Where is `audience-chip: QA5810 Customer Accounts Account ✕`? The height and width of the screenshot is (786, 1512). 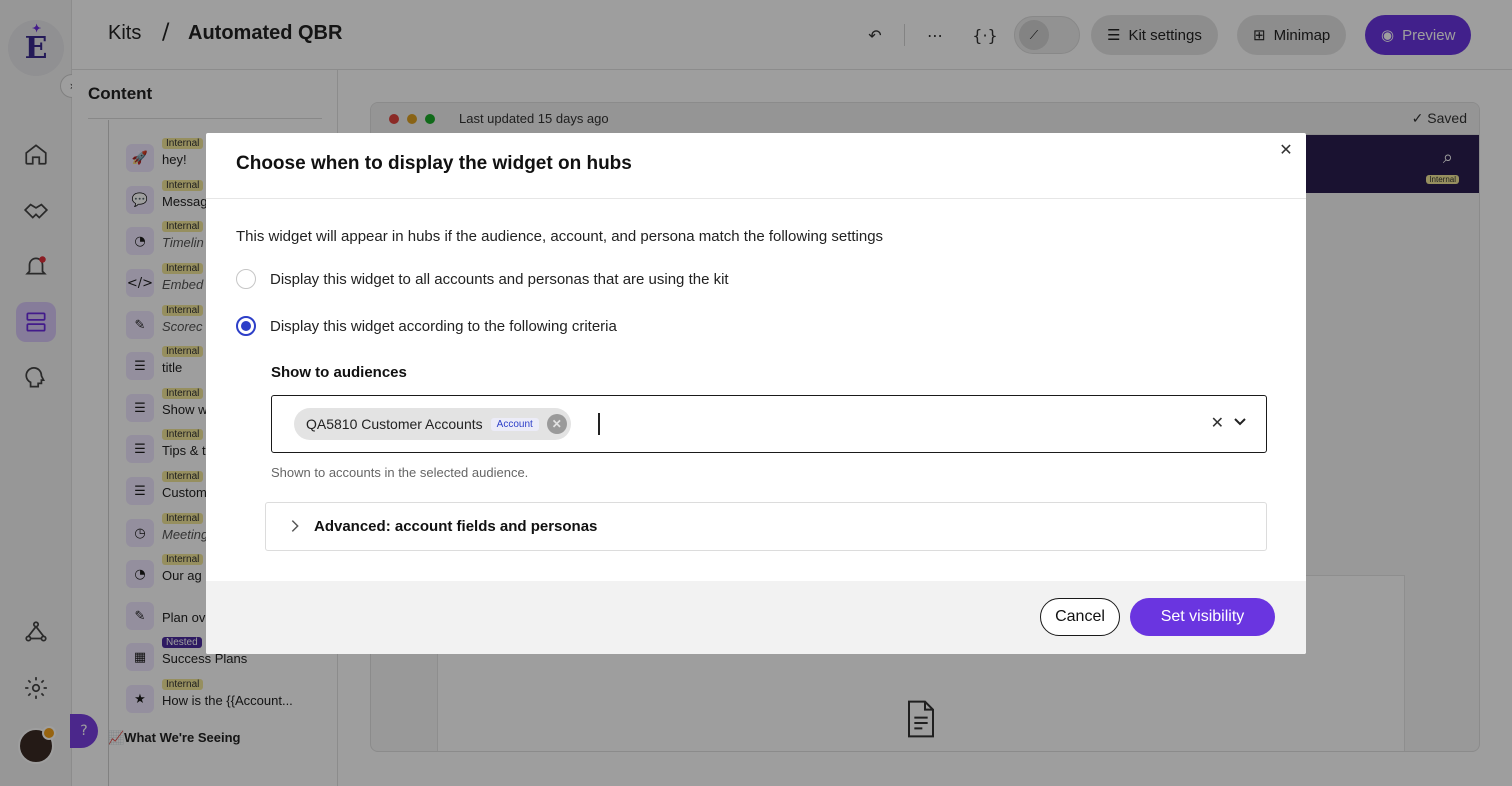
audience-chip: QA5810 Customer Accounts Account ✕ is located at coordinates (432, 424).